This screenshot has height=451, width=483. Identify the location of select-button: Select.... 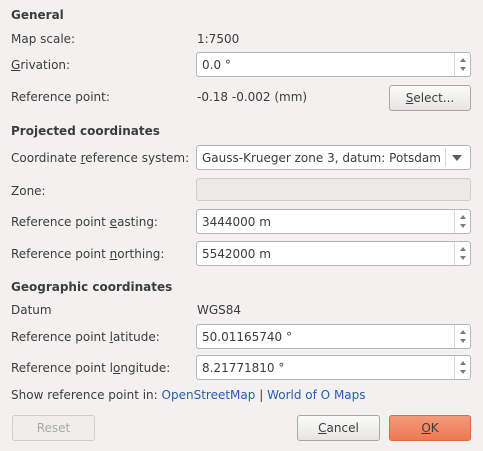
(430, 98).